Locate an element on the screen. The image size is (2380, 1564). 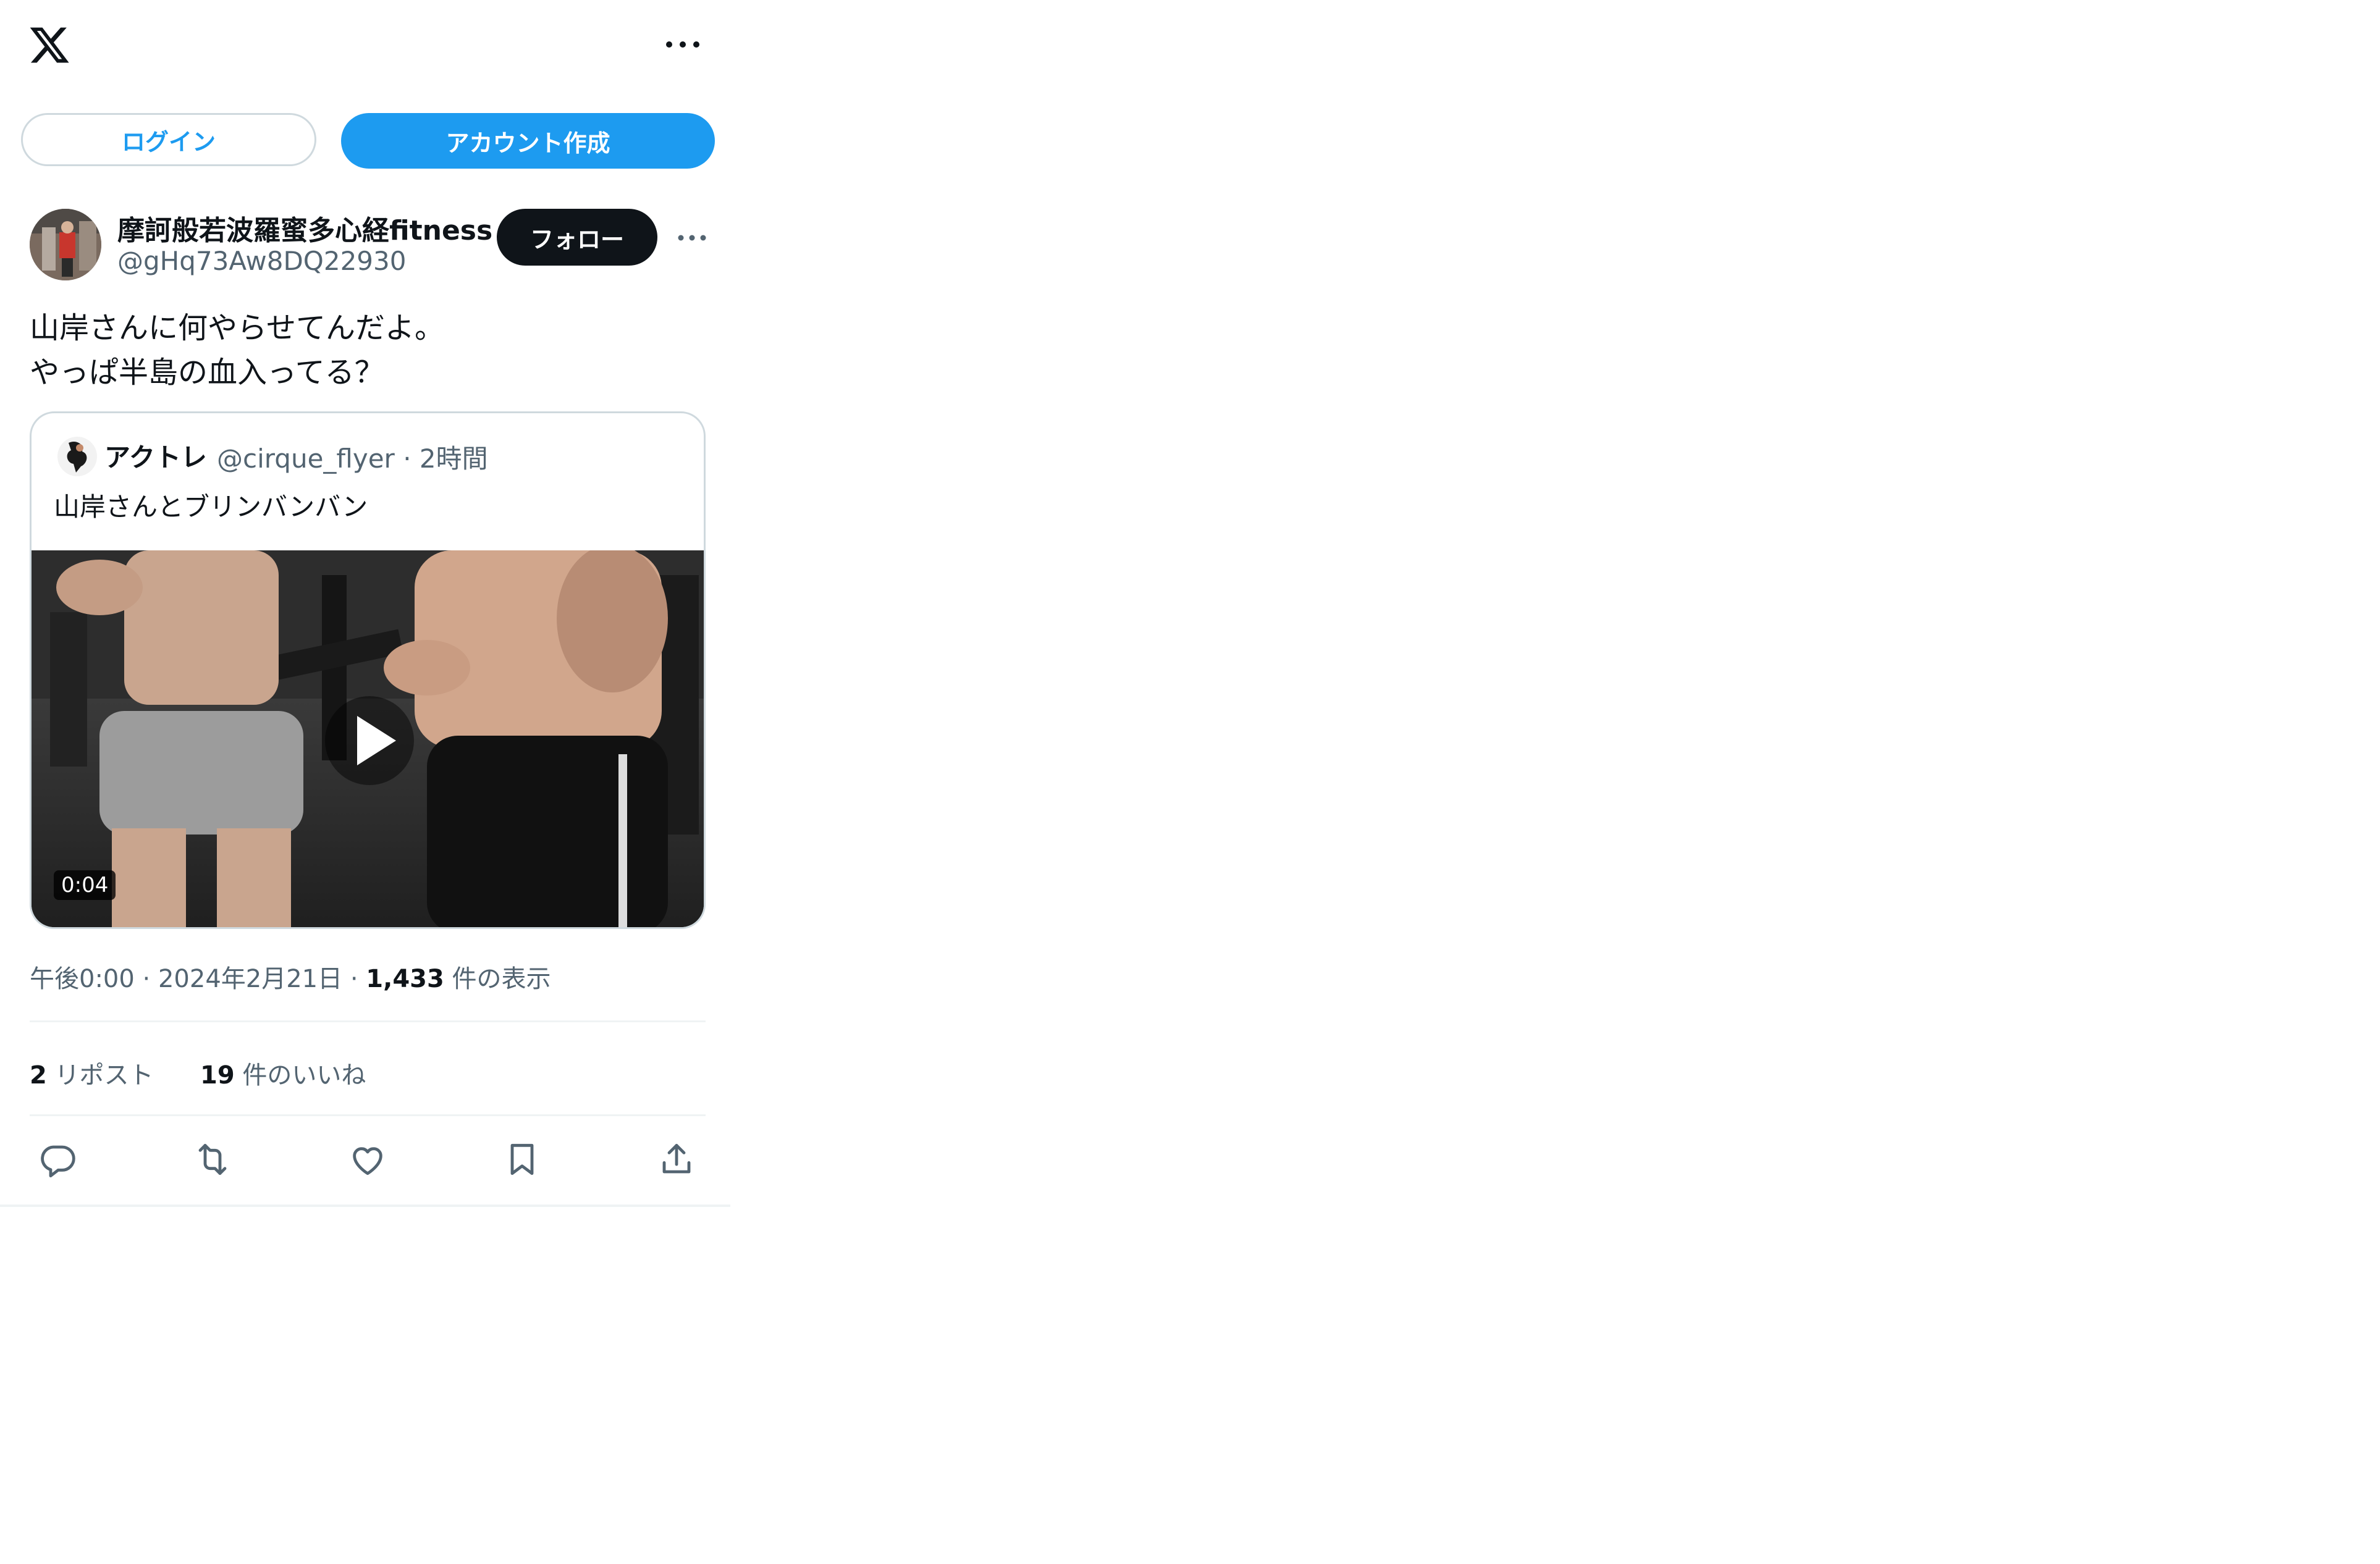
tweet-time: 午後0:00 is located at coordinates (82, 979).